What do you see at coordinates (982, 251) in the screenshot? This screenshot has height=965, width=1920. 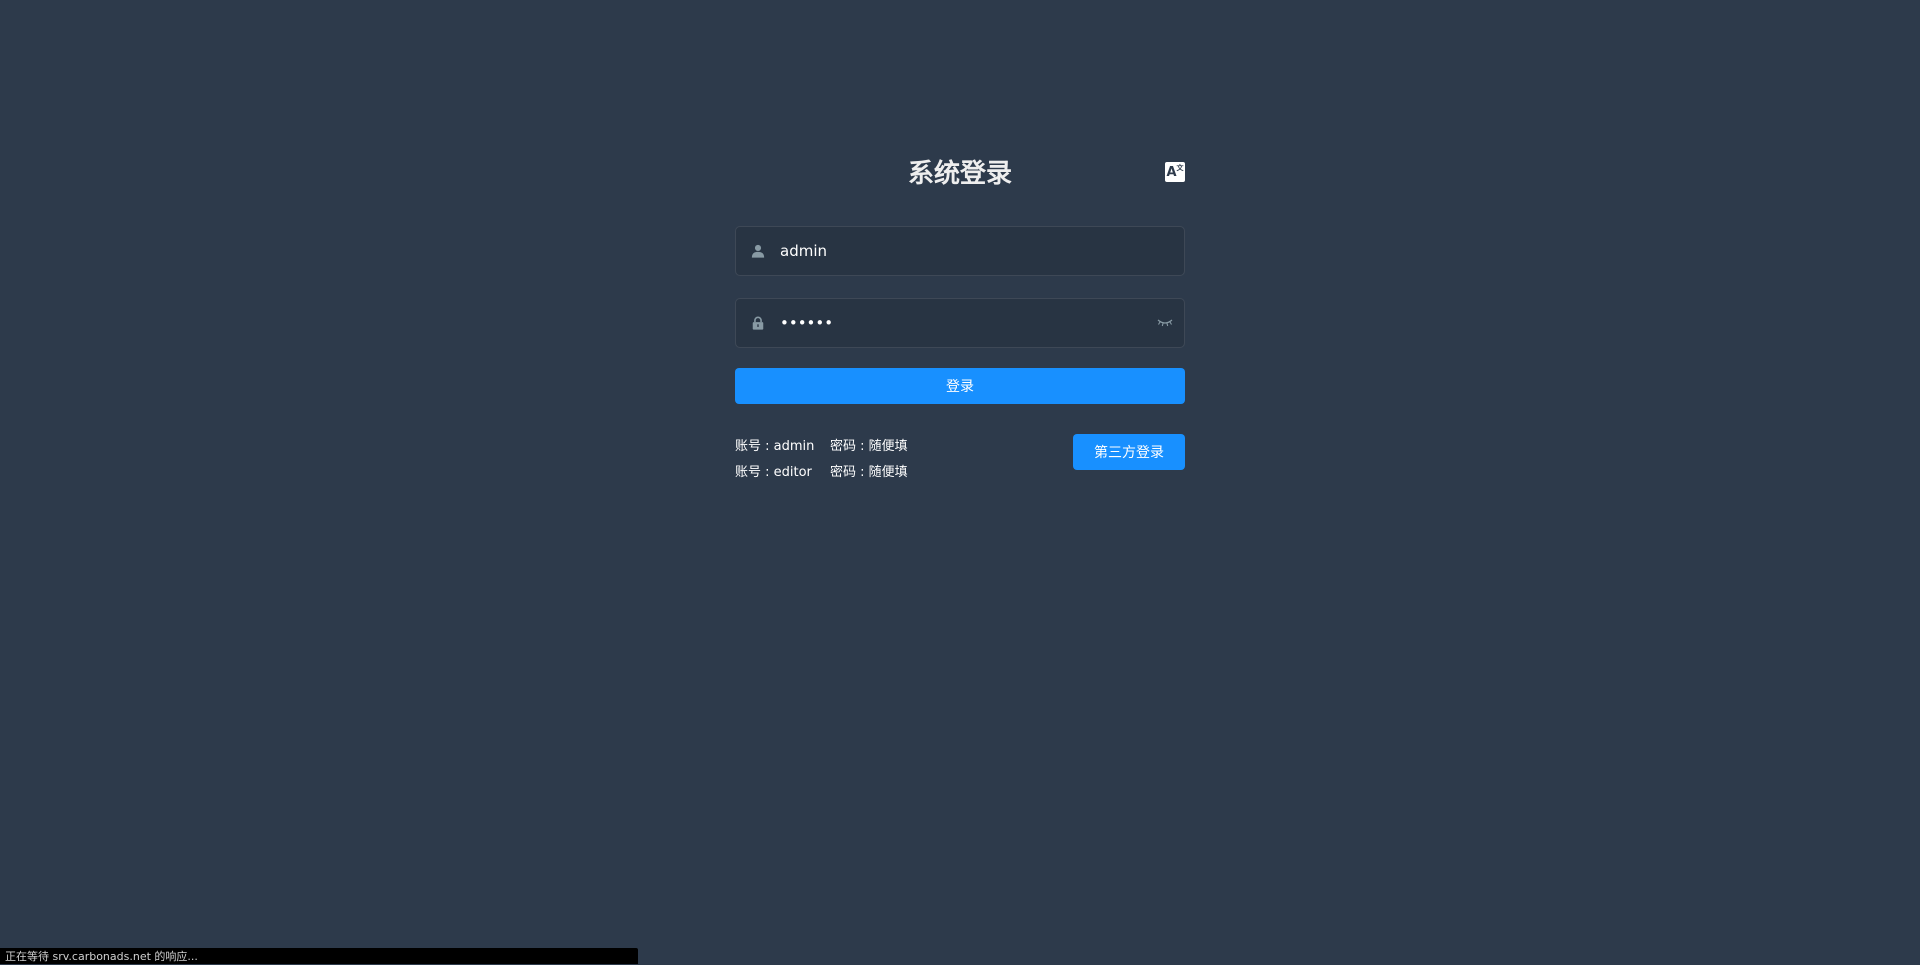 I see `username-input` at bounding box center [982, 251].